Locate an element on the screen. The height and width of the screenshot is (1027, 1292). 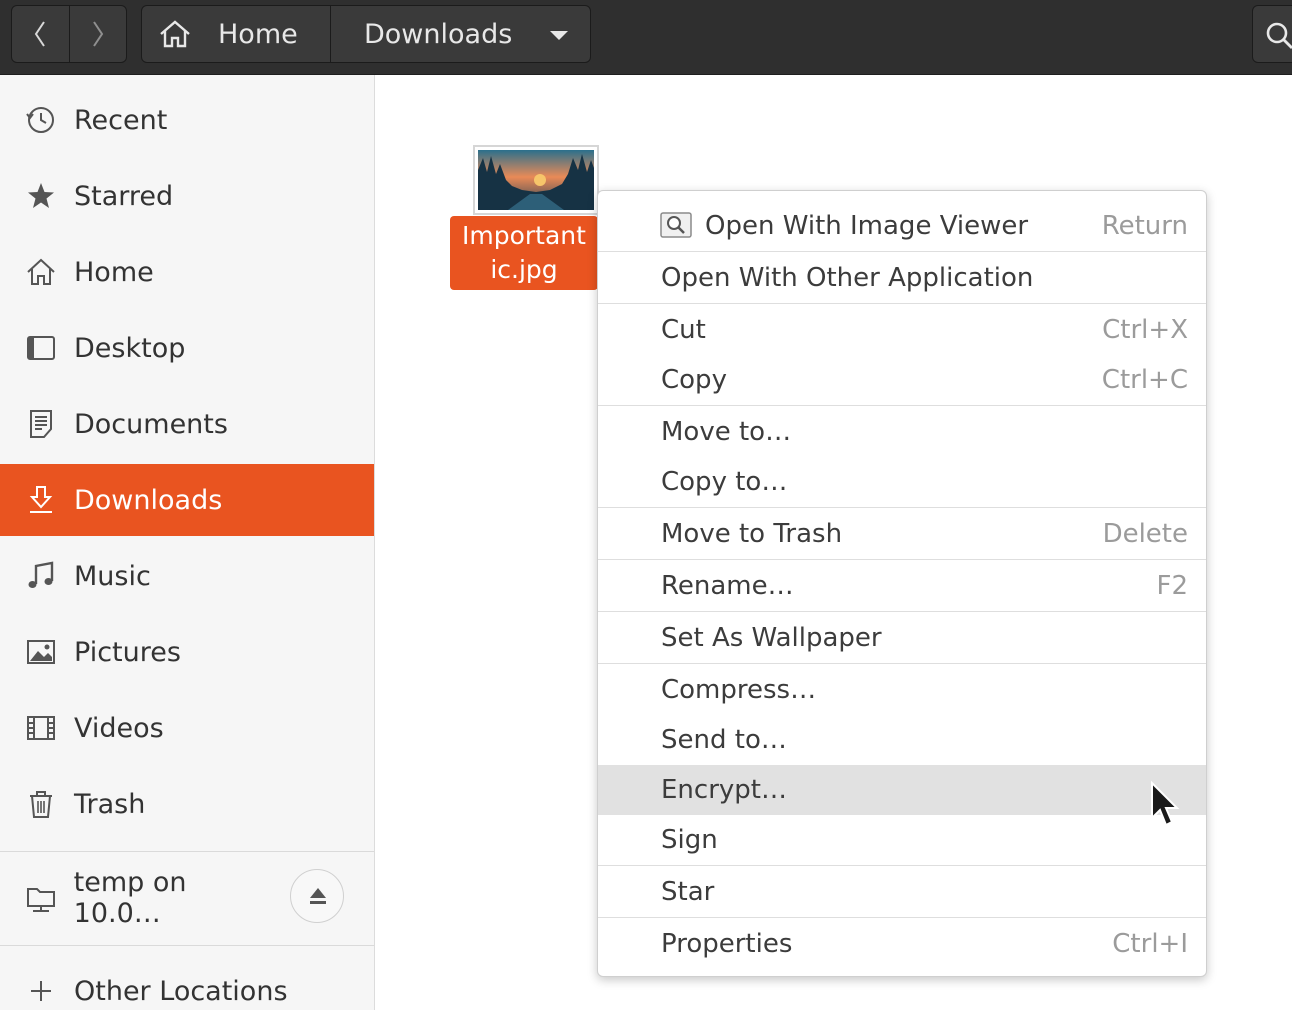
menu-item-label: Open With Other Application is located at coordinates (847, 278).